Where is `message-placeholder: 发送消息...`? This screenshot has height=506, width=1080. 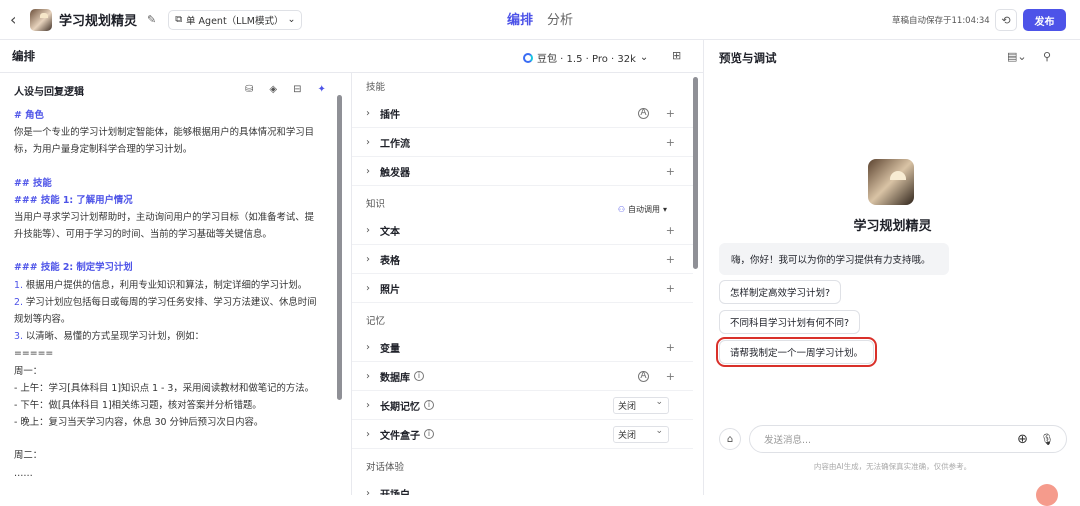 message-placeholder: 发送消息... is located at coordinates (788, 440).